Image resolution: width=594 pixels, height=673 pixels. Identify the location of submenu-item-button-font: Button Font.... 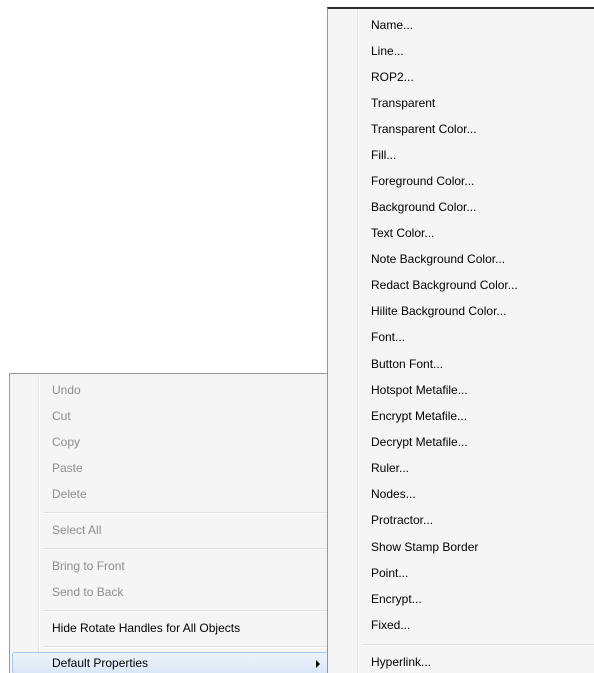
(462, 364).